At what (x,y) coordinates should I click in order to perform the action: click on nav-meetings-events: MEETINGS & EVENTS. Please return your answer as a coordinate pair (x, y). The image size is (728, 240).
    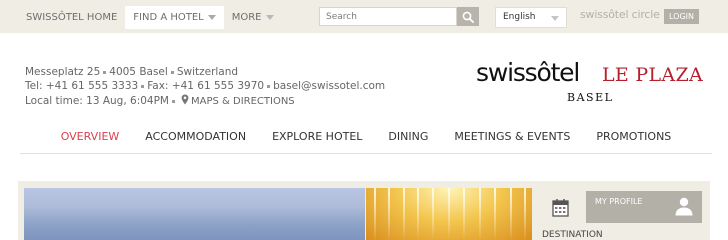
    Looking at the image, I should click on (512, 137).